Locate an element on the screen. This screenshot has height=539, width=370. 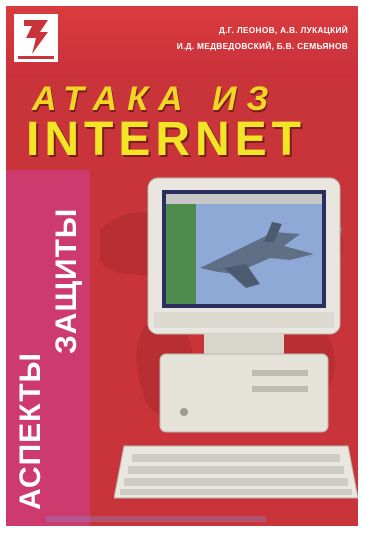
publisher-logo-icon is located at coordinates (36, 38).